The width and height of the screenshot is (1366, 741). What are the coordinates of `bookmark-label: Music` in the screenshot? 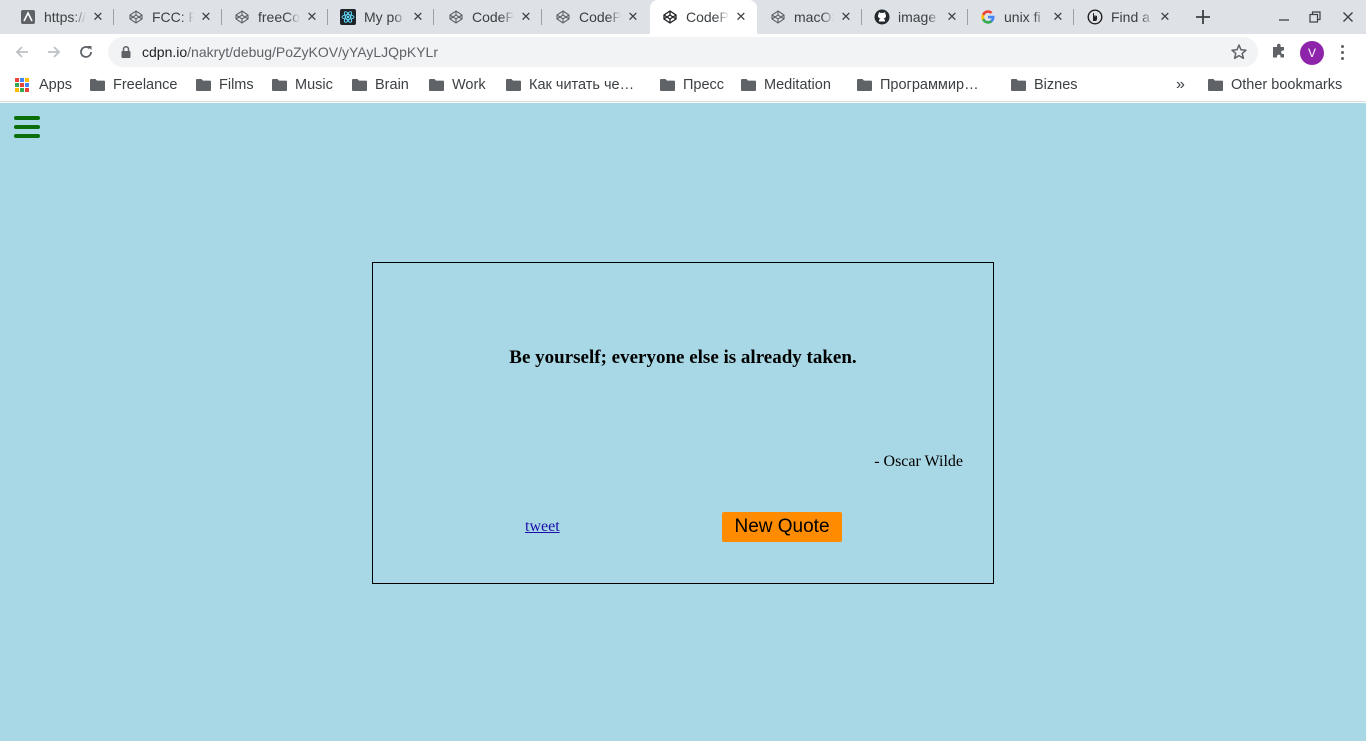 It's located at (314, 85).